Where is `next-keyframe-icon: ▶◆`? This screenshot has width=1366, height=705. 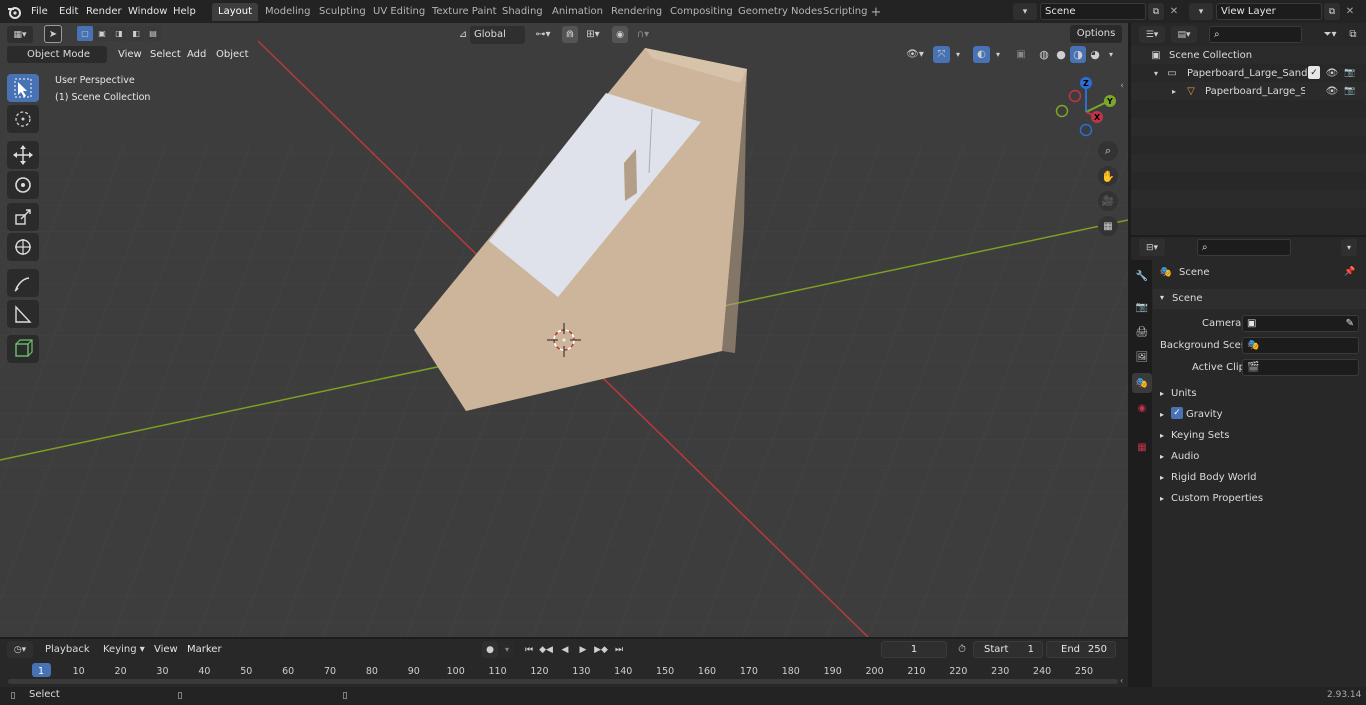
next-keyframe-icon: ▶◆ is located at coordinates (601, 649).